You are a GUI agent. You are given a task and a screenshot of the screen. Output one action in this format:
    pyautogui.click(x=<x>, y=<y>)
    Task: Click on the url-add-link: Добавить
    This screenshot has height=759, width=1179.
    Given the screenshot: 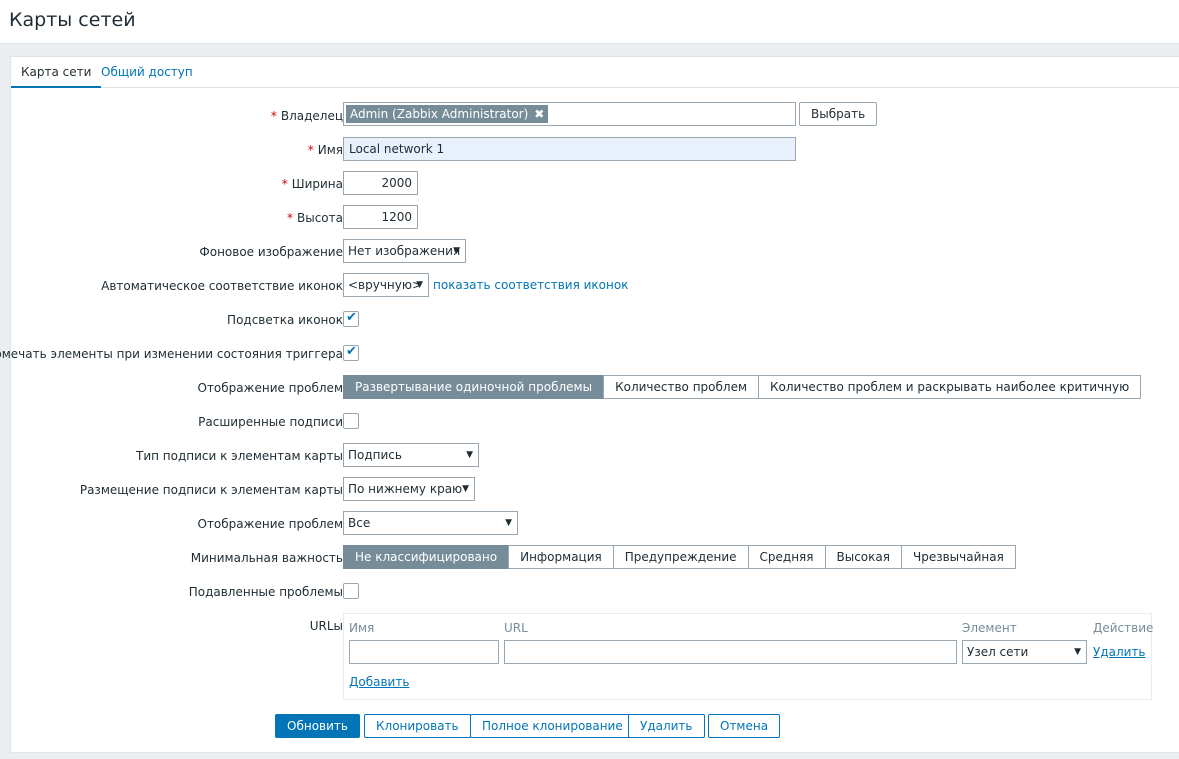 What is the action you would take?
    pyautogui.click(x=379, y=682)
    